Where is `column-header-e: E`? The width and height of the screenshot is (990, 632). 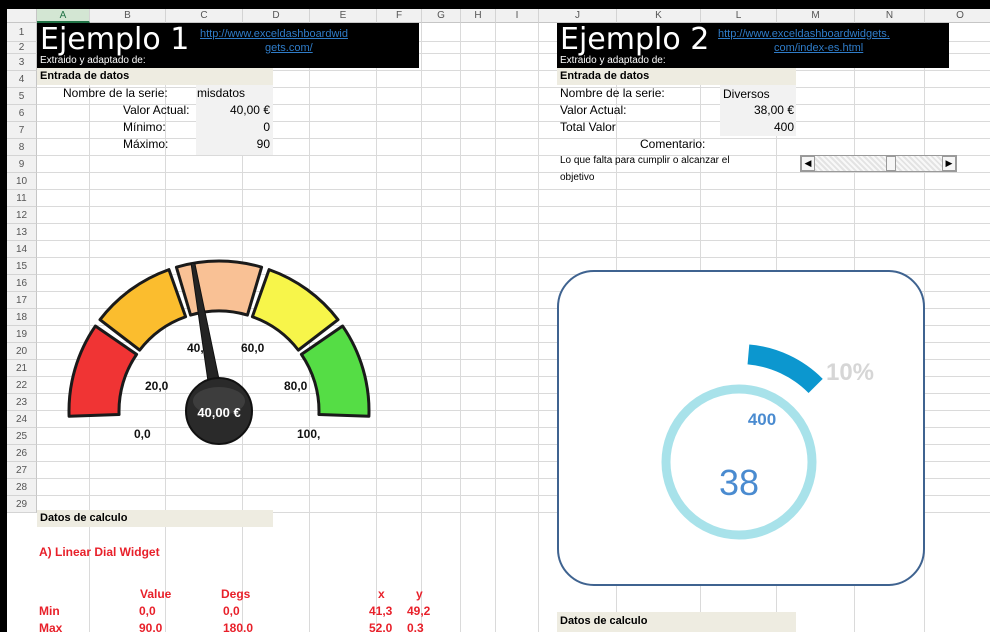
column-header-e: E is located at coordinates (343, 16).